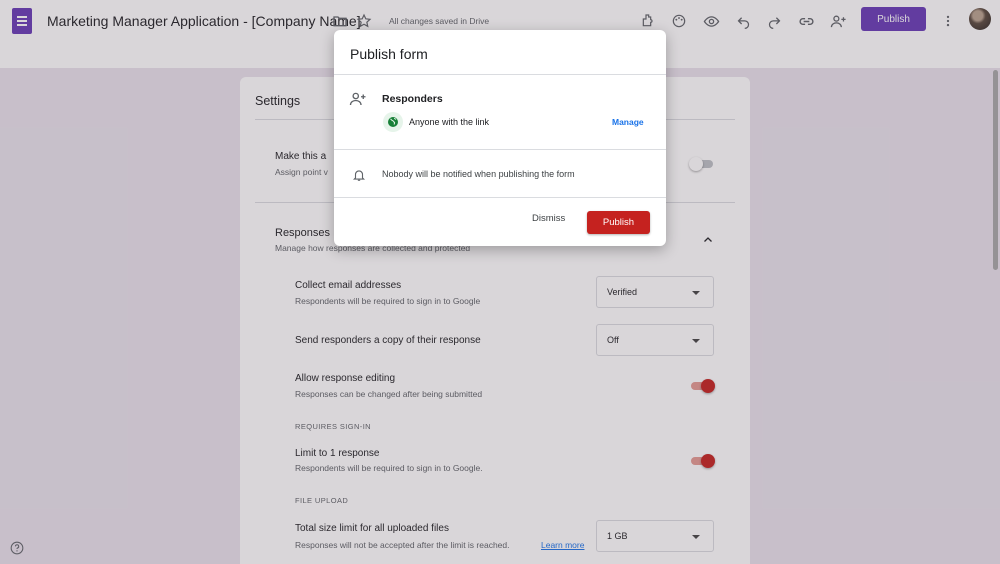 The height and width of the screenshot is (564, 1000). I want to click on manage-button: Manage, so click(628, 122).